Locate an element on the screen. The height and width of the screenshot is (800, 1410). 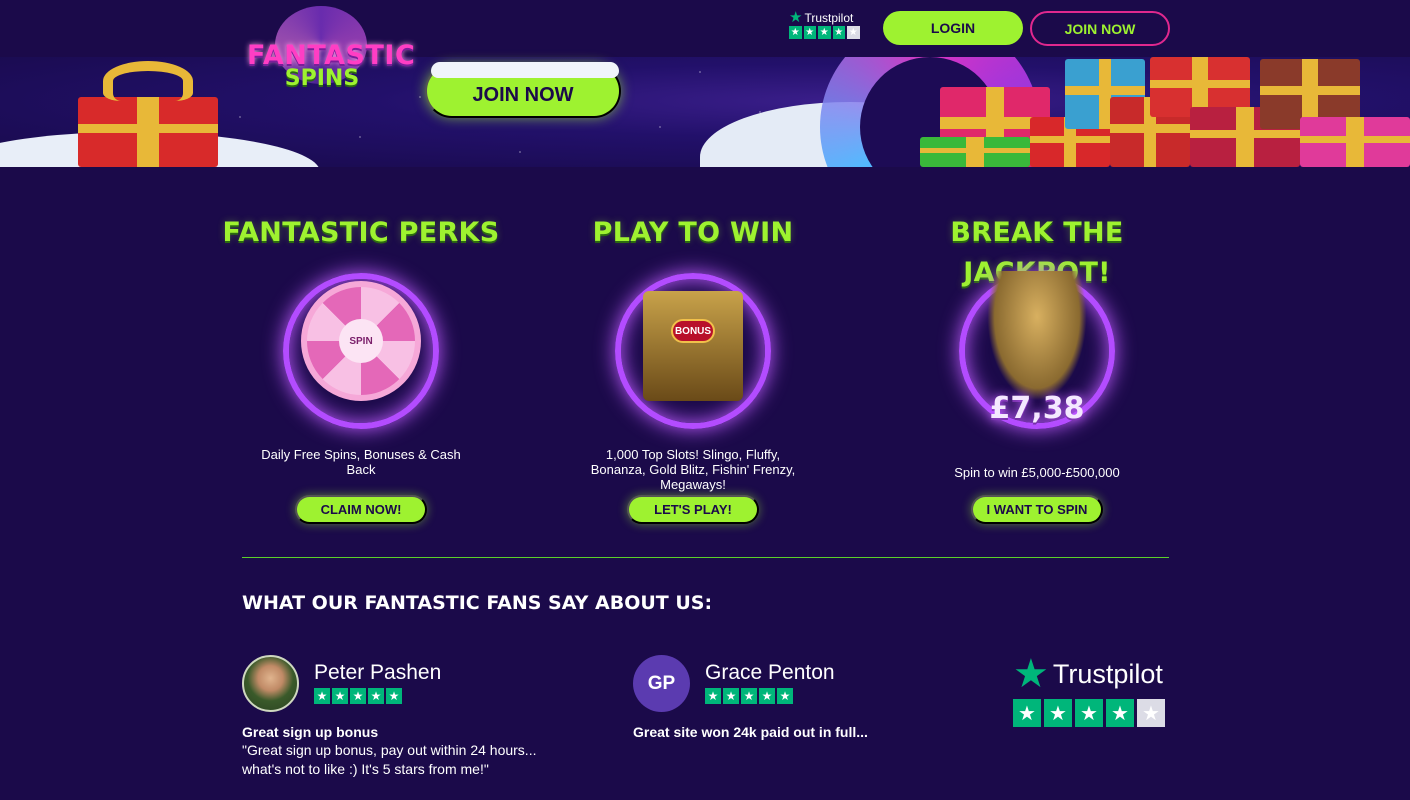
join-now-banner-label: JOIN NOW is located at coordinates (523, 94).